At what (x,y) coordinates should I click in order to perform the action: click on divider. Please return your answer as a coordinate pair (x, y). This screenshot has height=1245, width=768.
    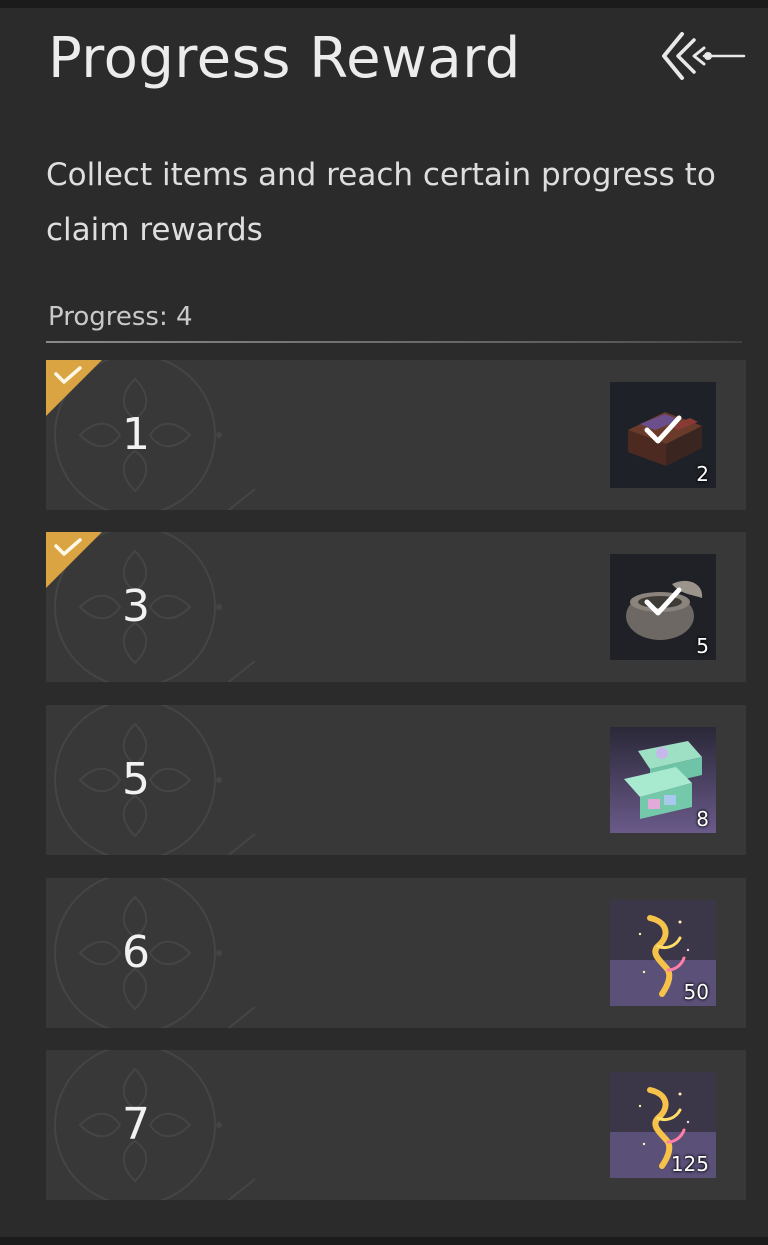
    Looking at the image, I should click on (394, 342).